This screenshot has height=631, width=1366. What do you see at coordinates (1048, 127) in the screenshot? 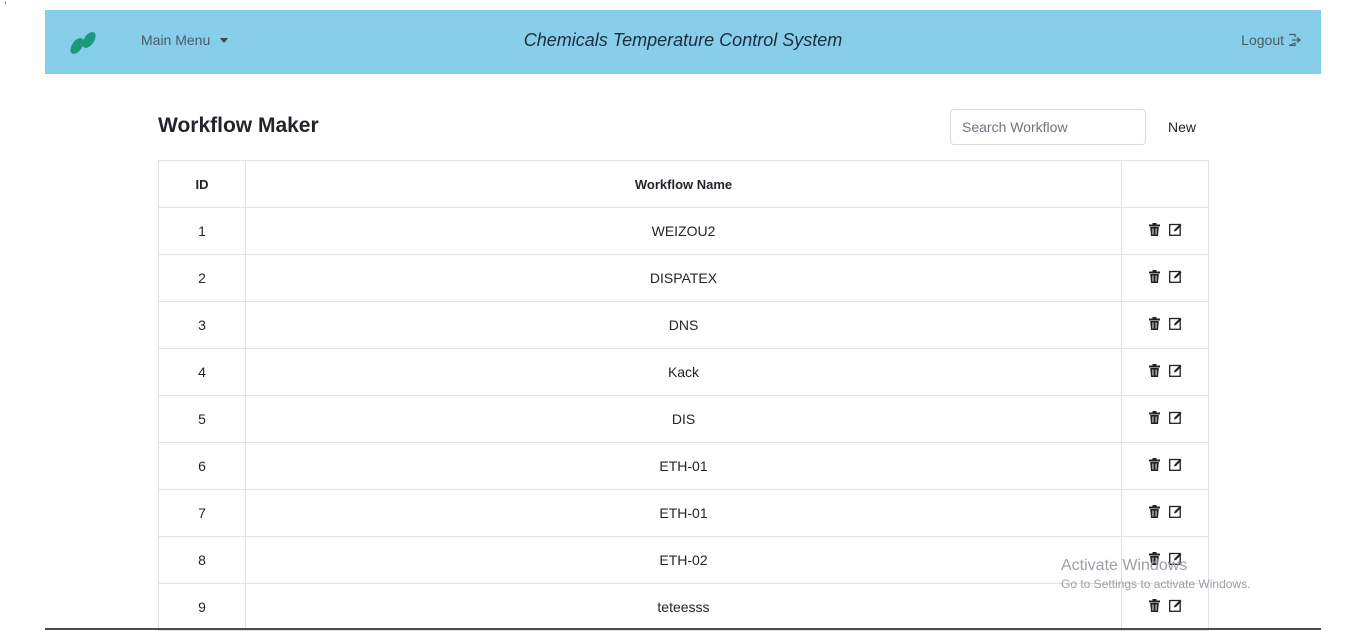
I see `search-workflow-input` at bounding box center [1048, 127].